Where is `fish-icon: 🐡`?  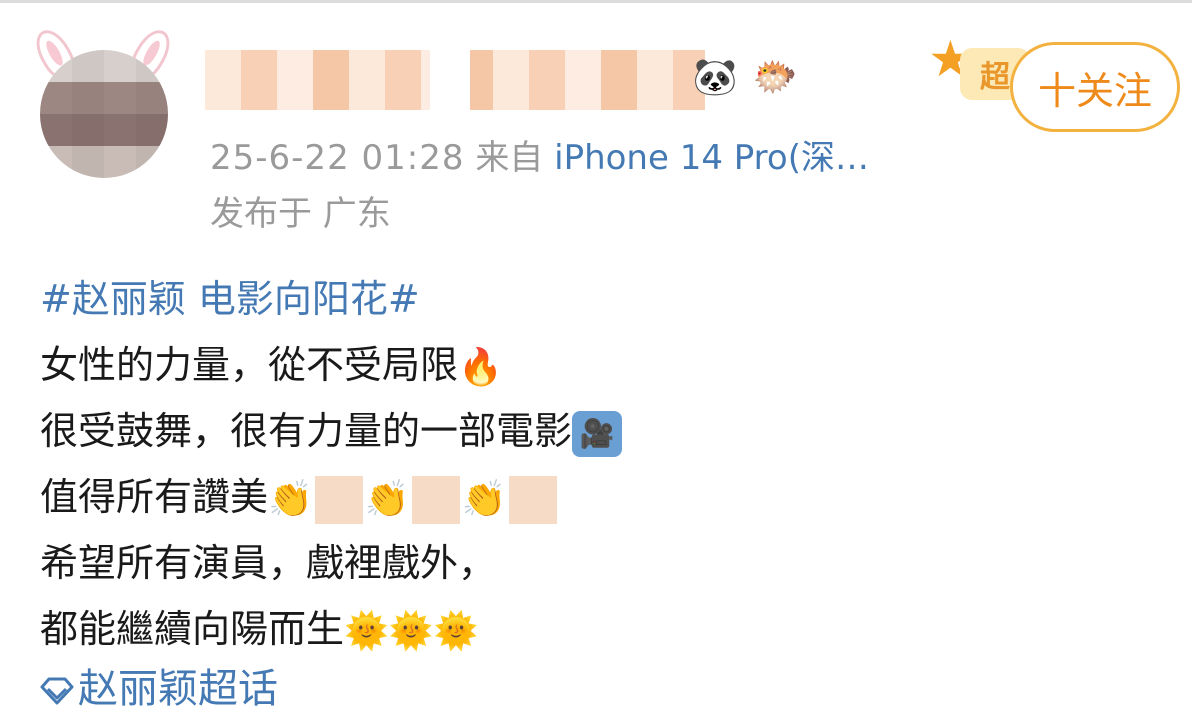 fish-icon: 🐡 is located at coordinates (775, 77).